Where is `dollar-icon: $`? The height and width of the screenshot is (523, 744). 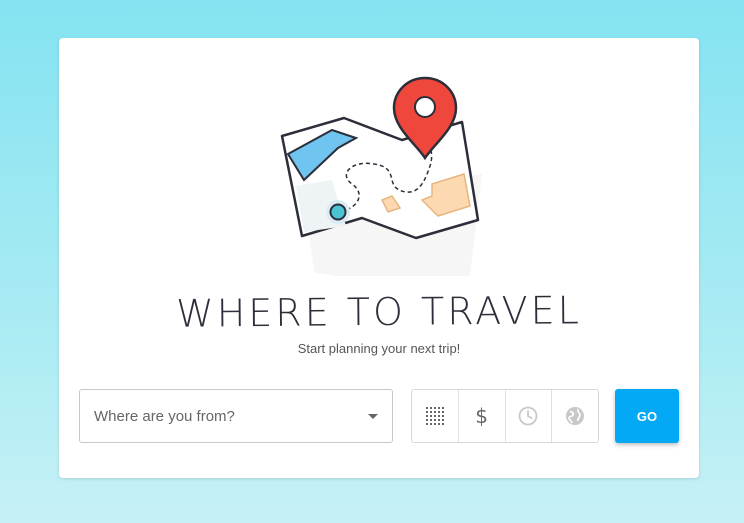 dollar-icon: $ is located at coordinates (481, 416).